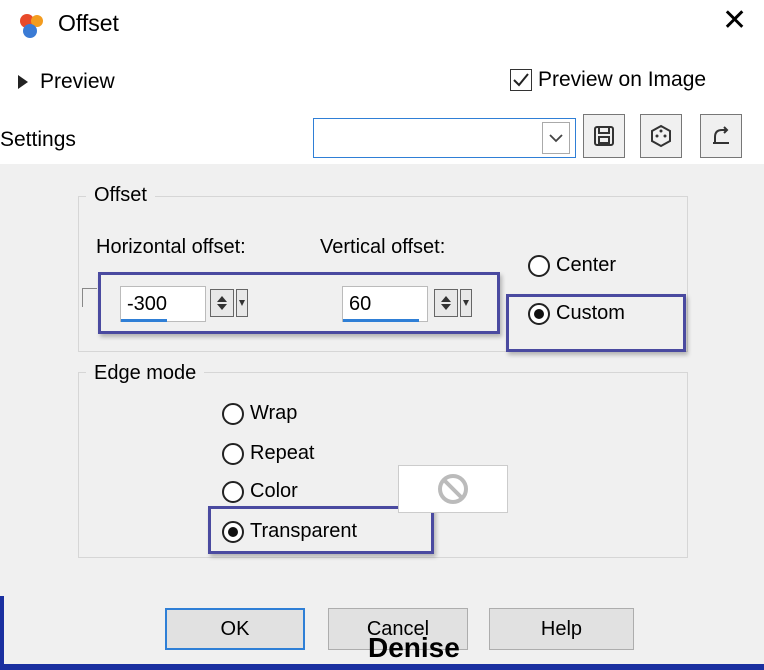  Describe the element at coordinates (596, 323) in the screenshot. I see `custom-highlight` at that location.